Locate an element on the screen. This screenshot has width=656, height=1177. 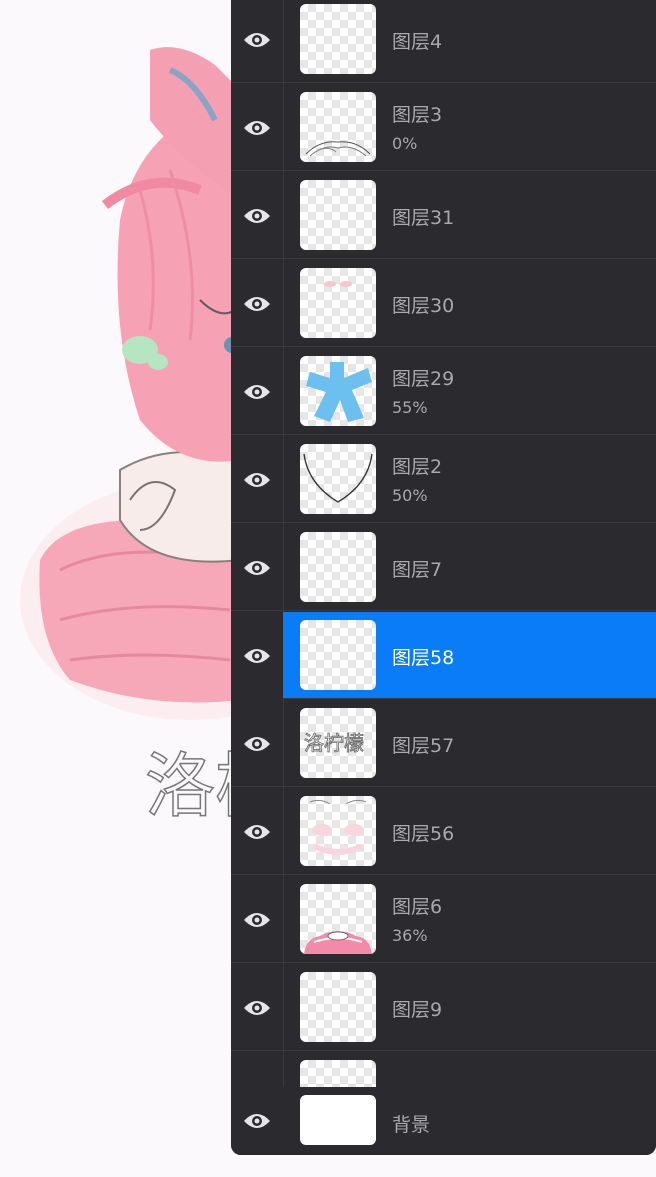
layer-name: 图层29 is located at coordinates (423, 379).